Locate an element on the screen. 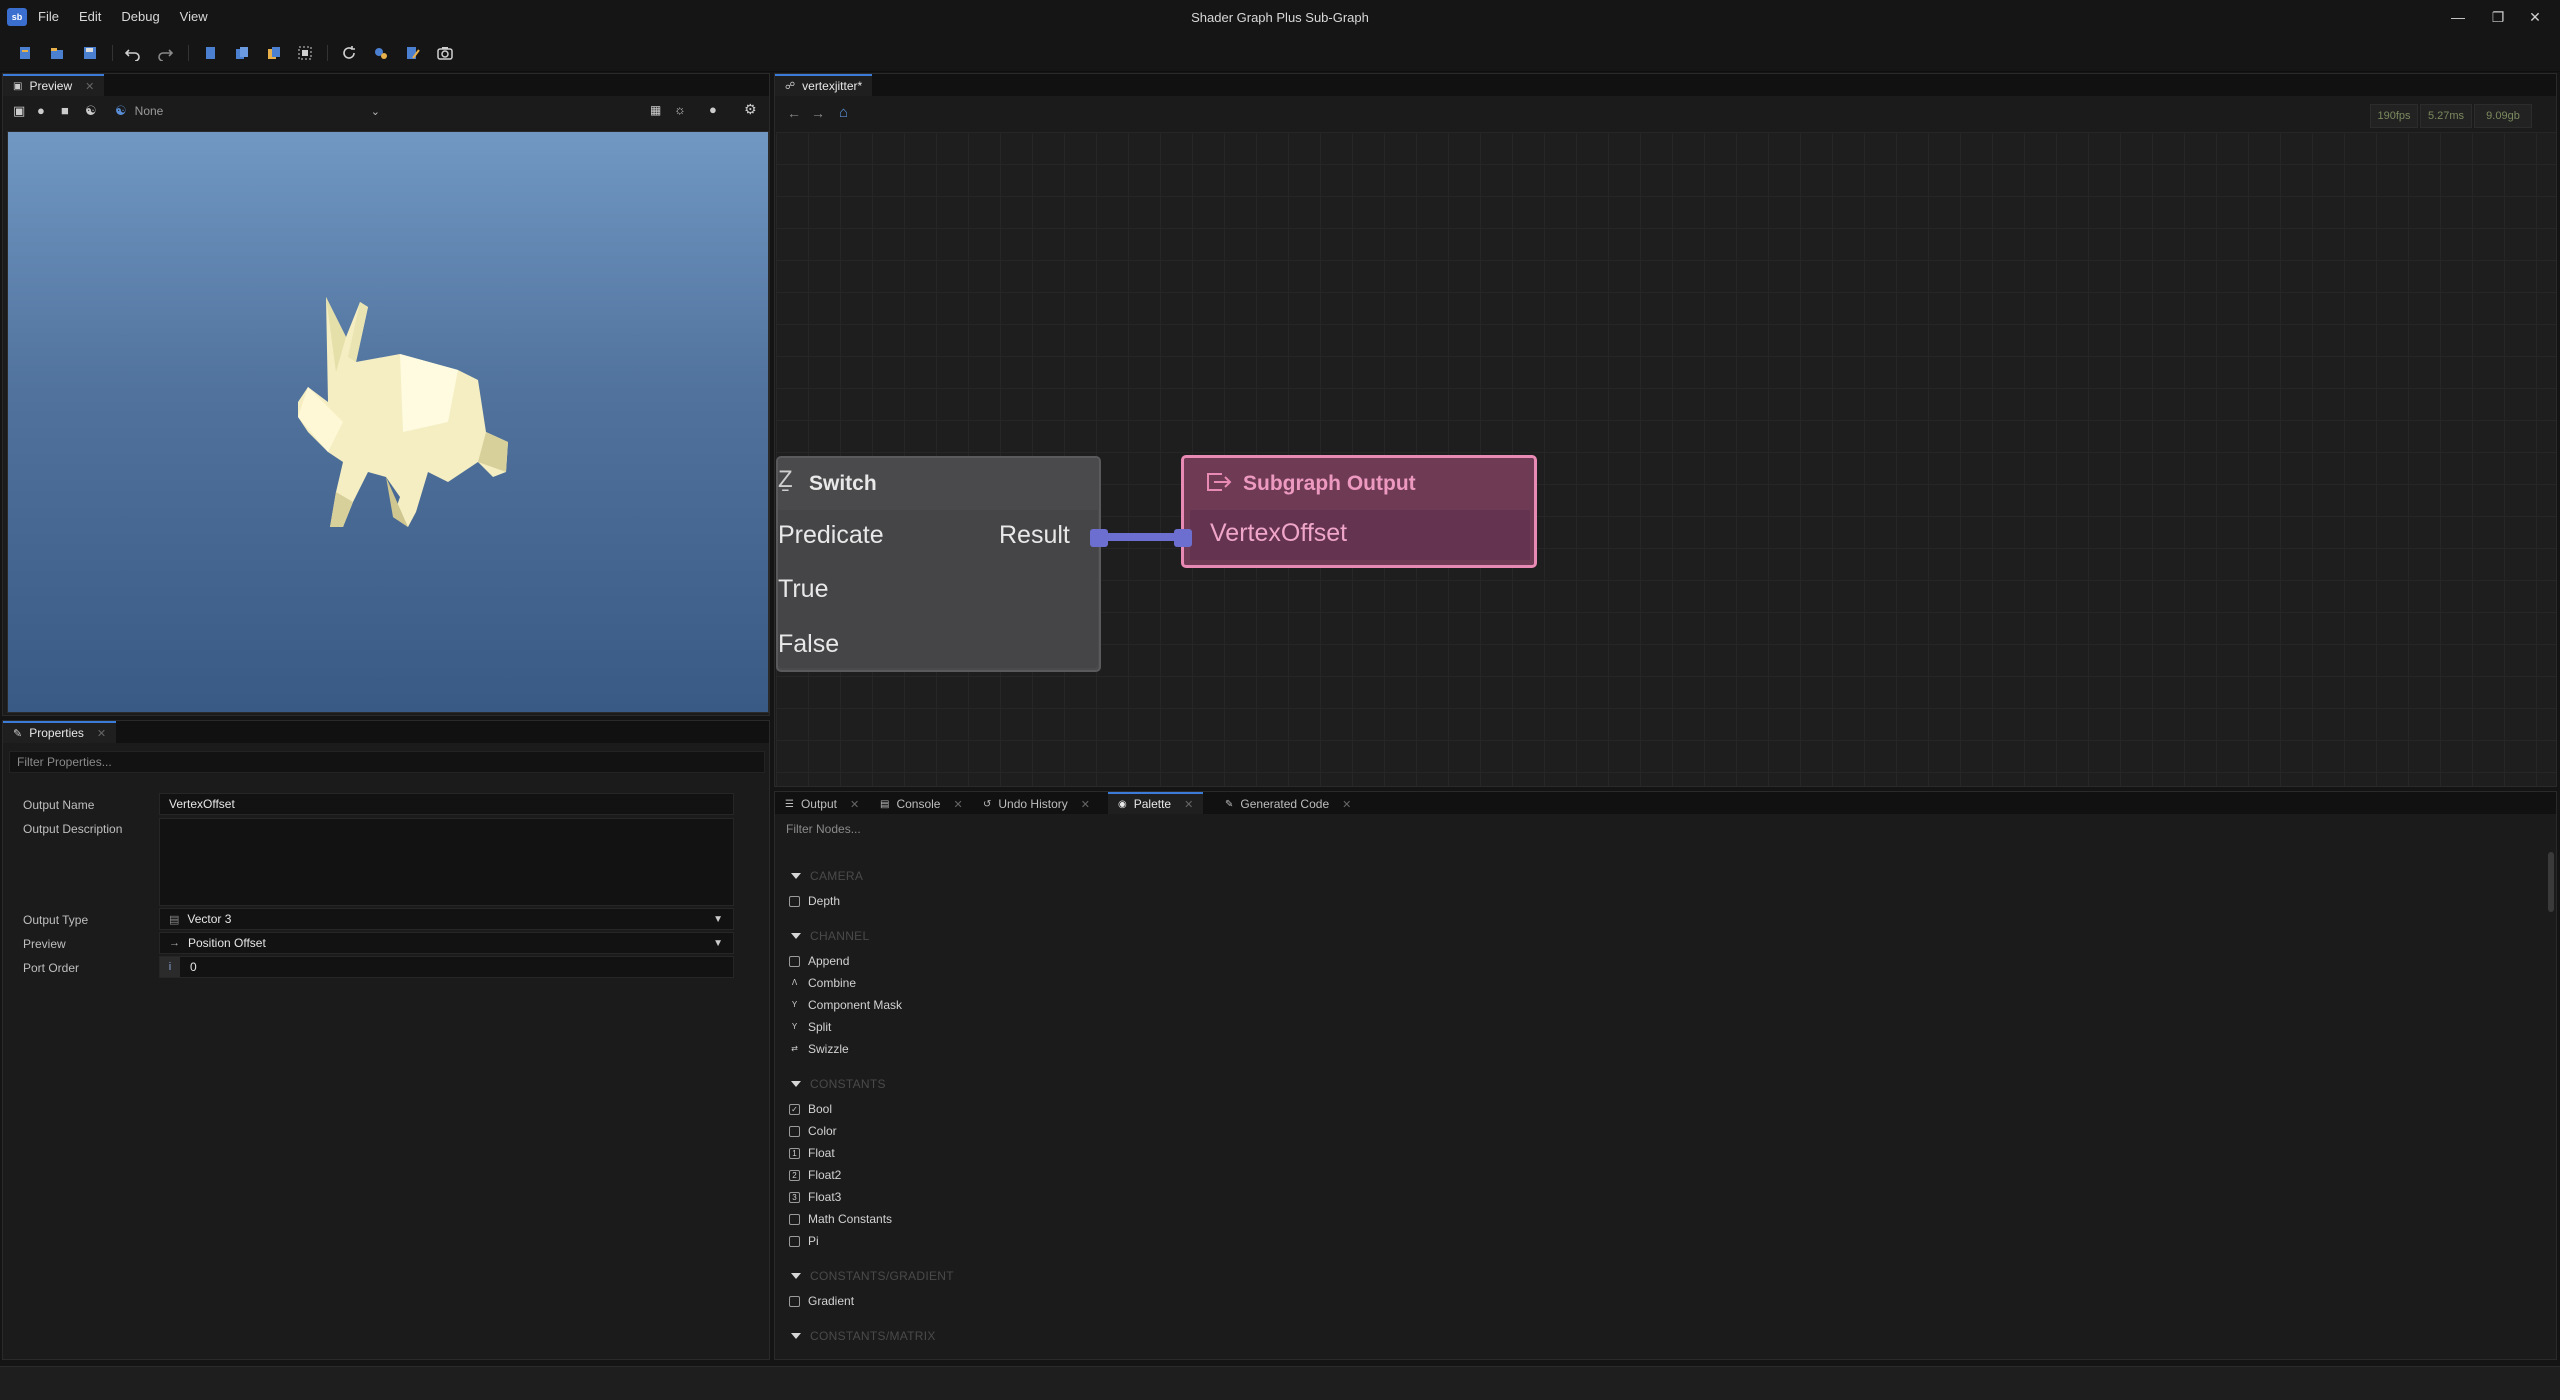 Image resolution: width=2560 pixels, height=1400 pixels. grid-toggle-icon: ▦ is located at coordinates (655, 110).